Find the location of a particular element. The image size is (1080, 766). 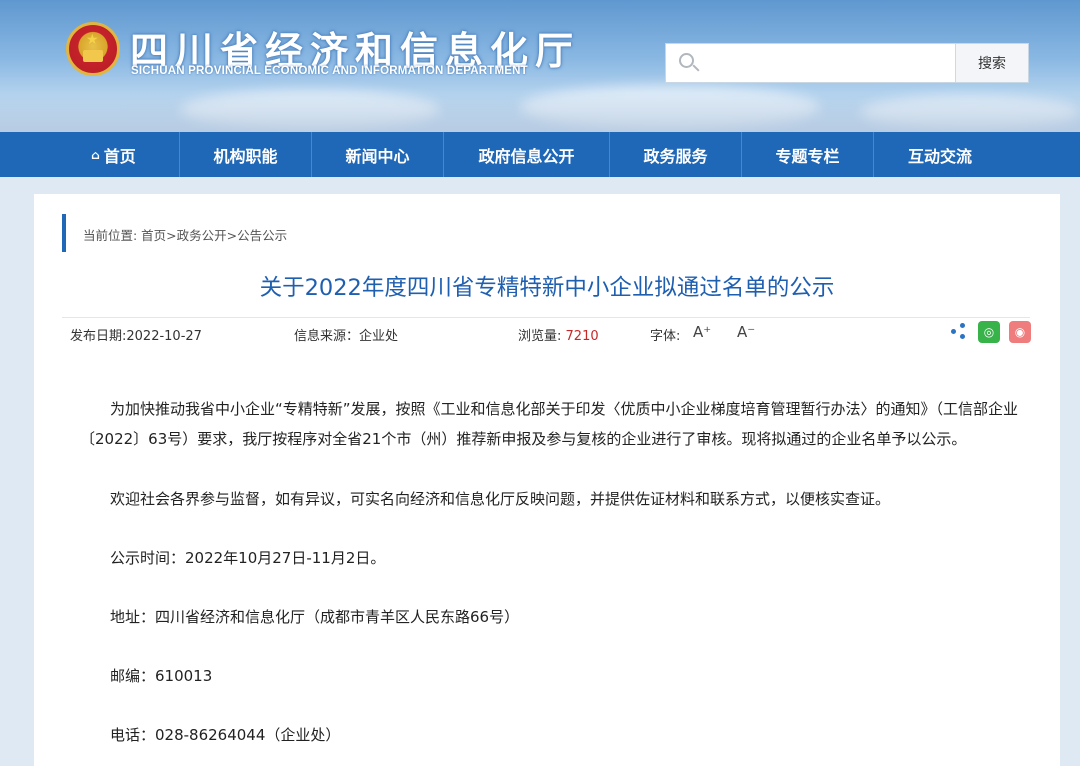

publish-date: 发布日期:2022-10-27 is located at coordinates (136, 336).